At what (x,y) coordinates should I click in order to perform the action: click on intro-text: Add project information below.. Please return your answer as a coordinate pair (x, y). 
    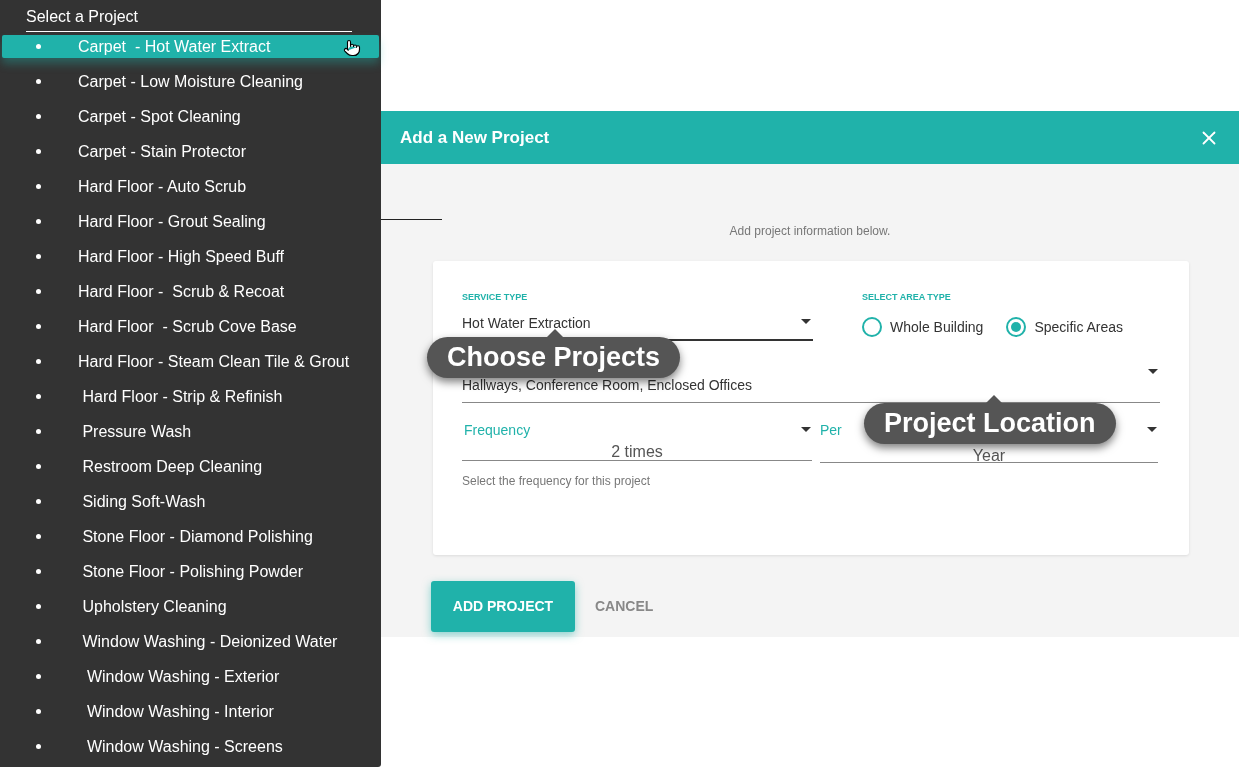
    Looking at the image, I should click on (810, 231).